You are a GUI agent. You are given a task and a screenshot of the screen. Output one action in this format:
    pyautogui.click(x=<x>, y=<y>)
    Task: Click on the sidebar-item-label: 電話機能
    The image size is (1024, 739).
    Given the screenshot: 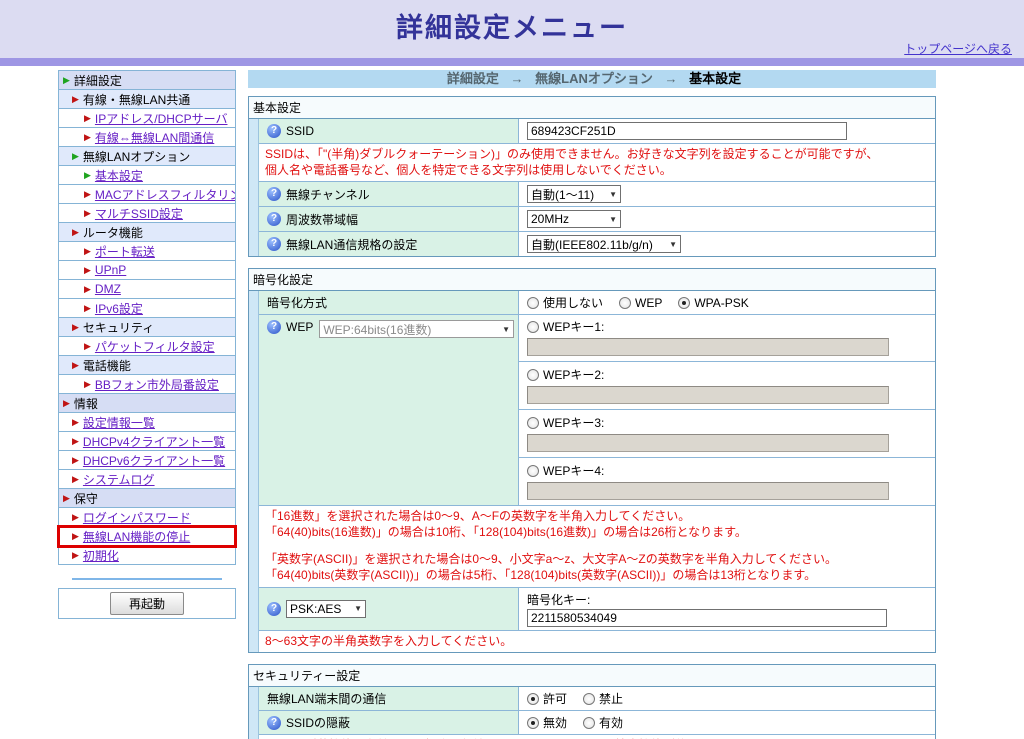 What is the action you would take?
    pyautogui.click(x=106, y=365)
    